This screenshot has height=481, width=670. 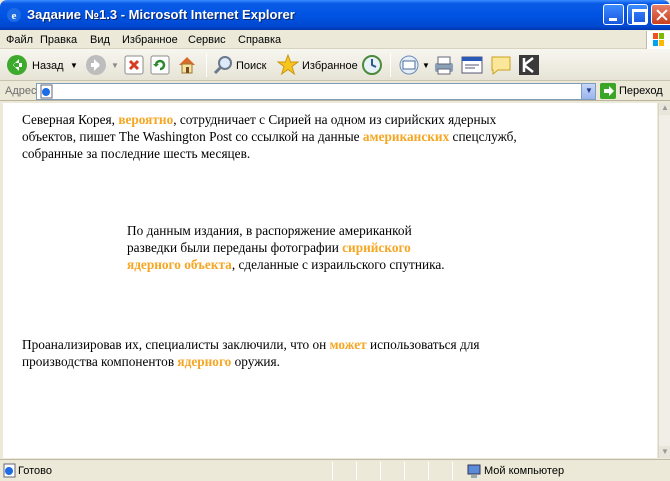 I want to click on text-span: разведки были переданы фотографии, so click(x=235, y=247).